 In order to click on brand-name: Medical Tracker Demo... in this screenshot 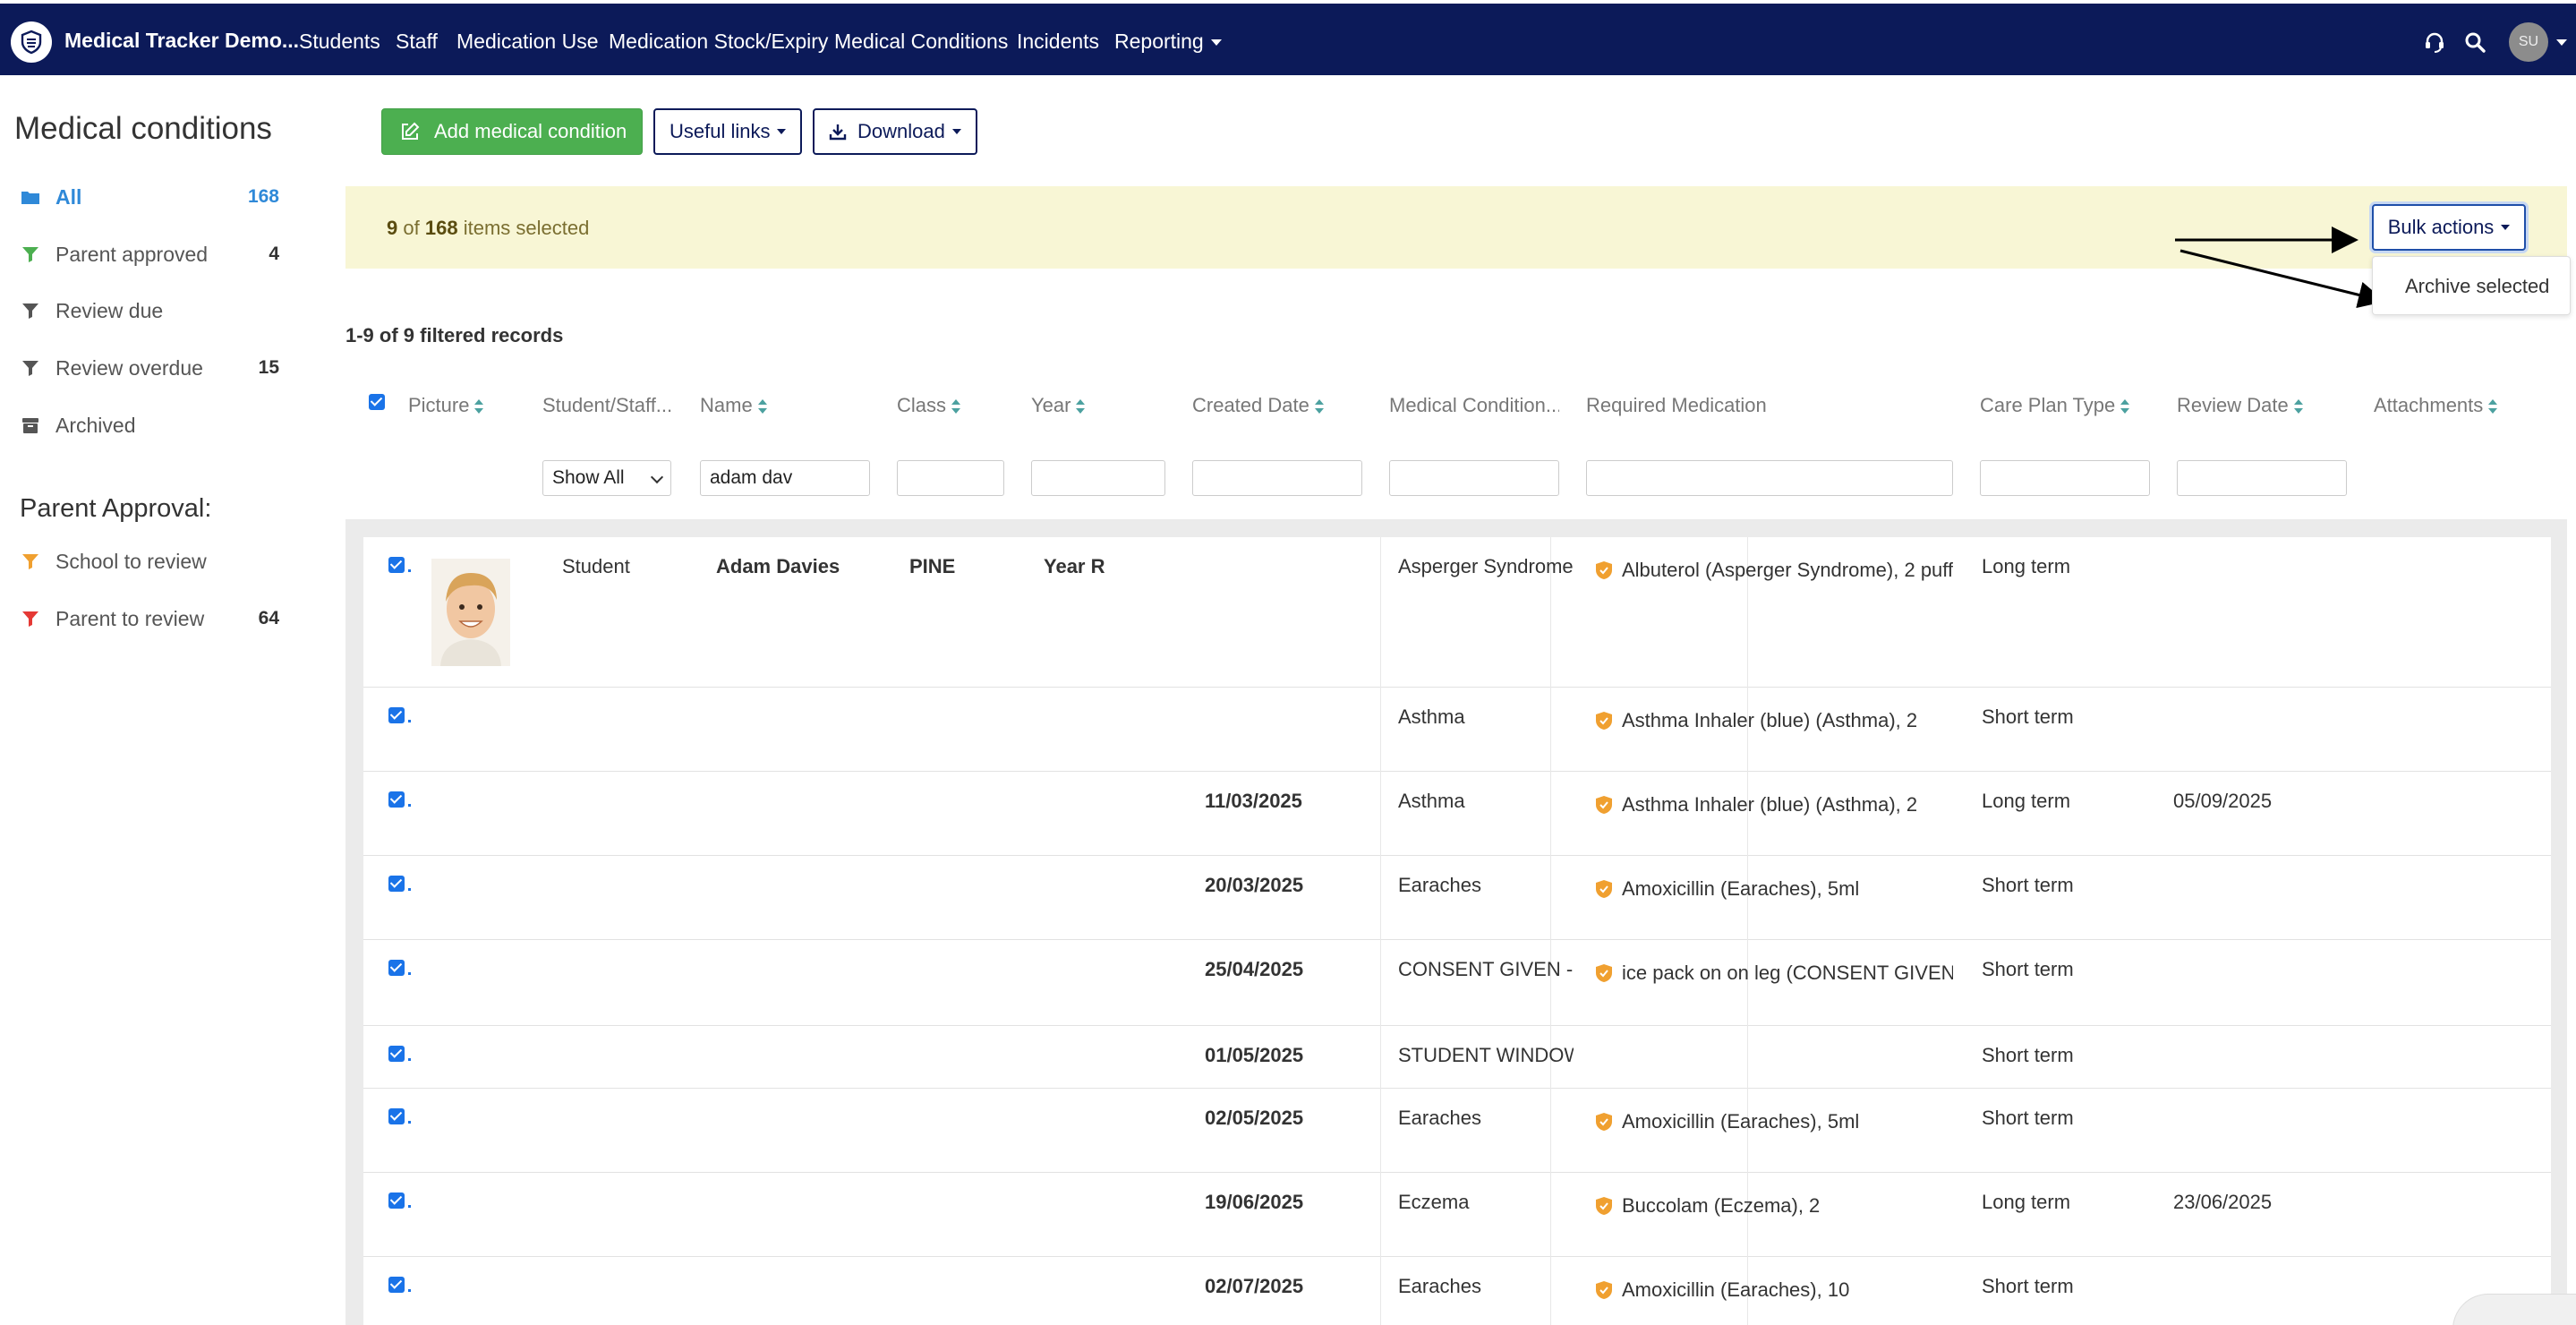, I will do `click(181, 41)`.